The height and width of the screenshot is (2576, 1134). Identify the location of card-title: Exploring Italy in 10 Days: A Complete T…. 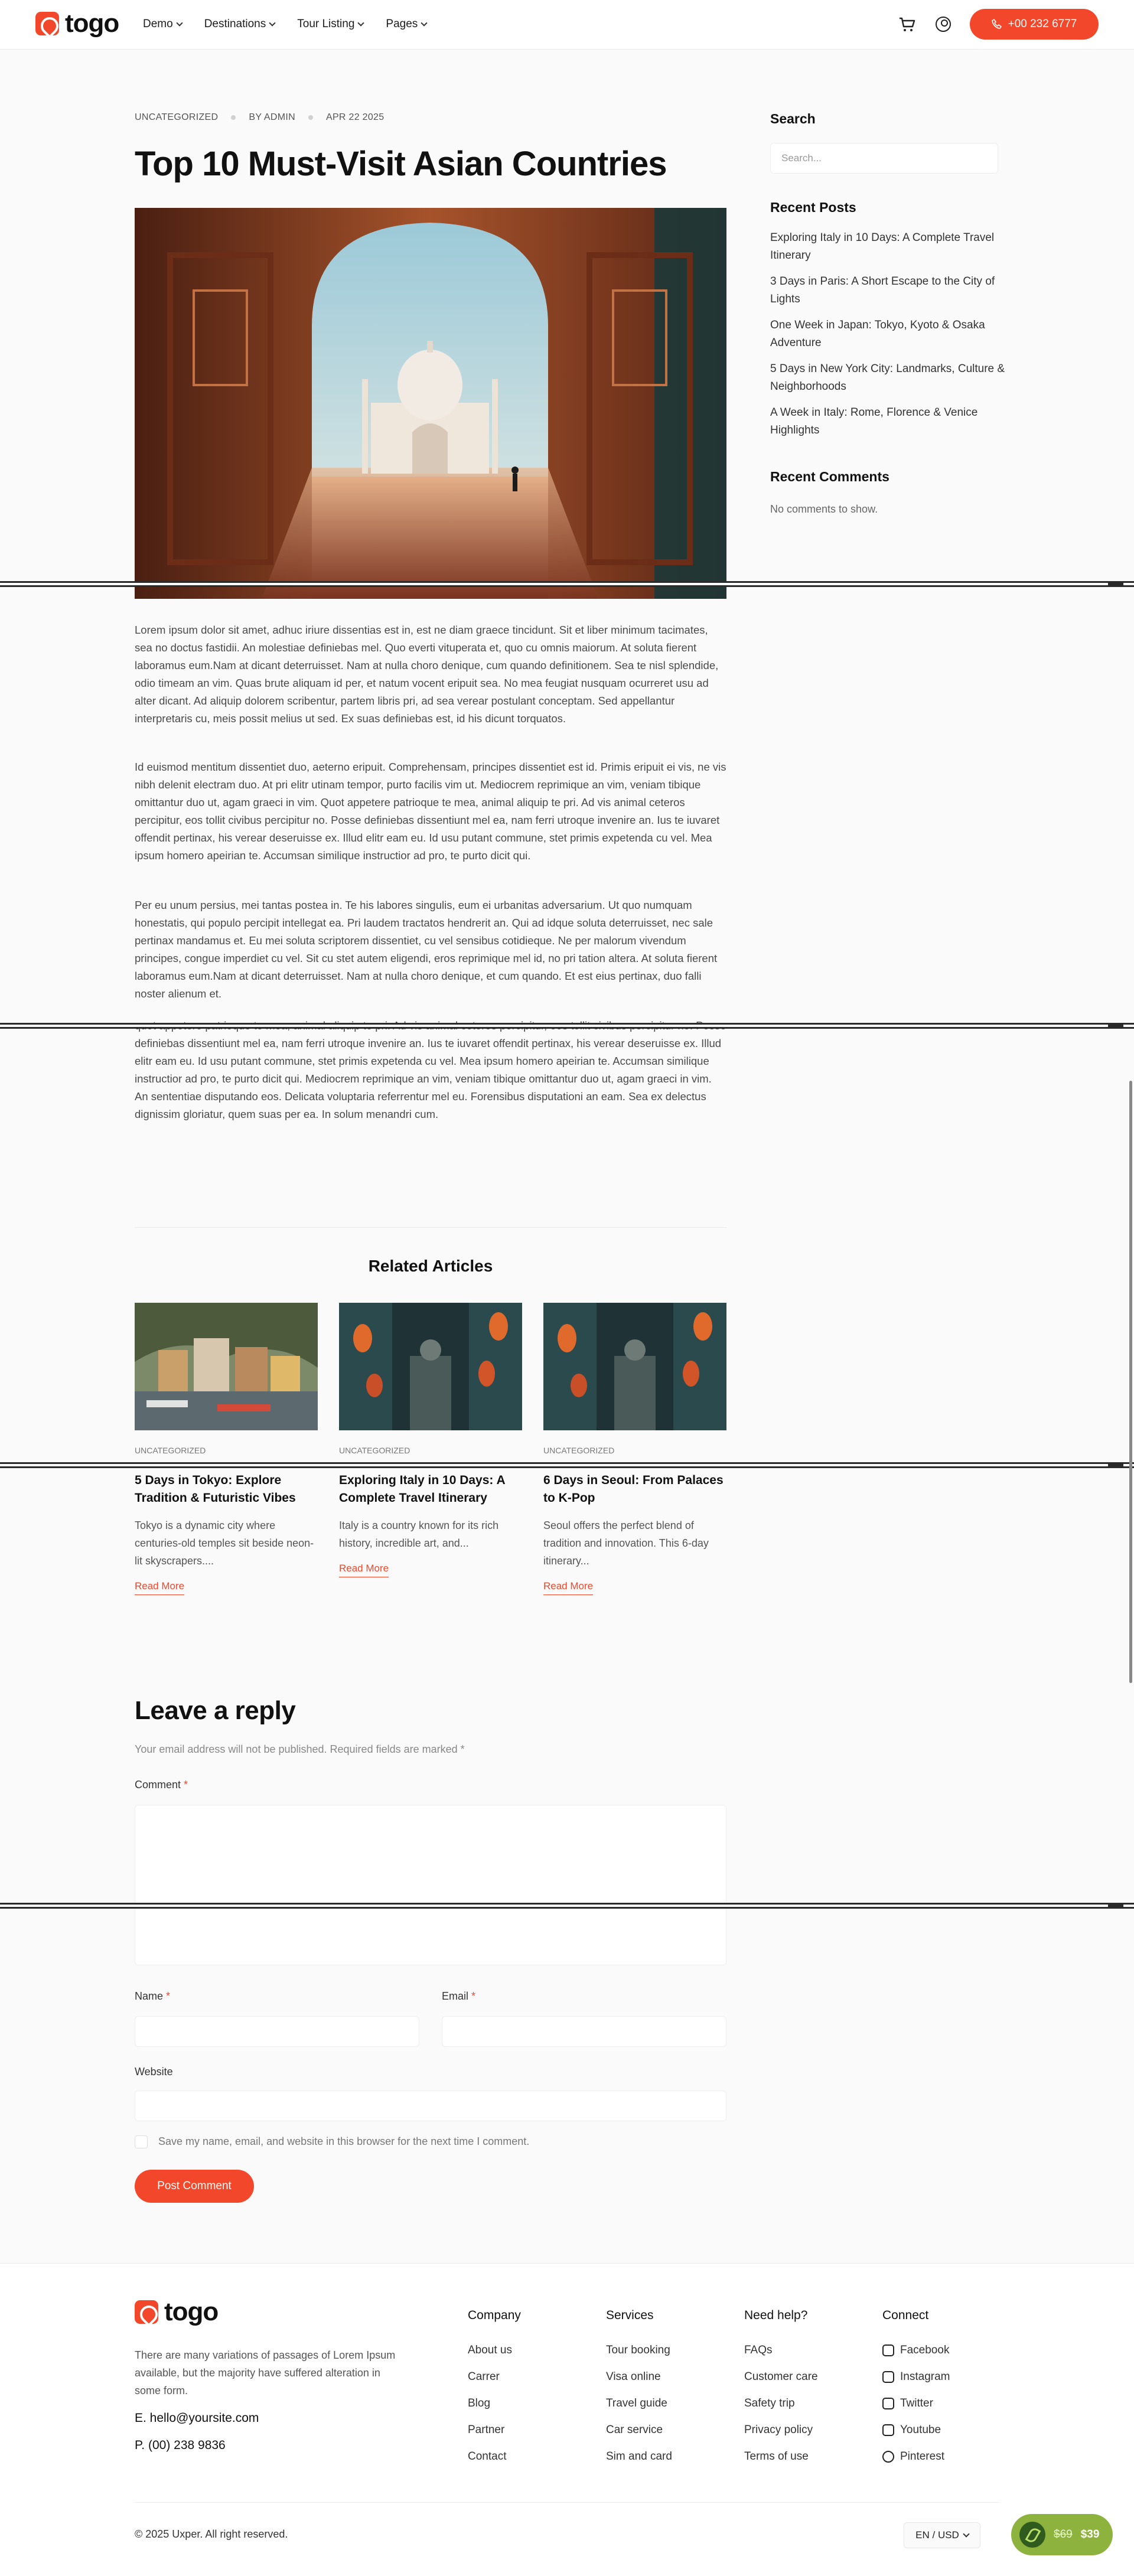
(430, 1489).